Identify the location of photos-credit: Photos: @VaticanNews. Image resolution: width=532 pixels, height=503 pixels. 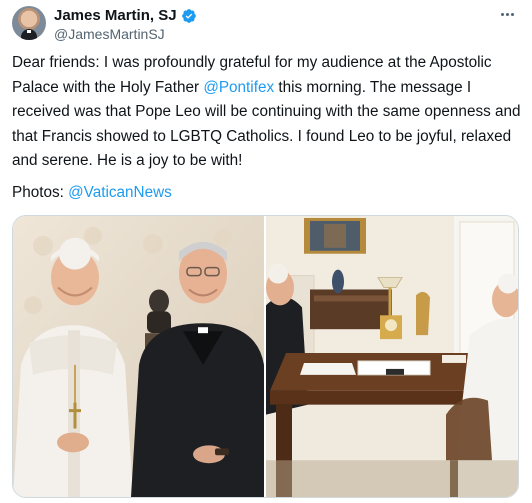
(92, 193).